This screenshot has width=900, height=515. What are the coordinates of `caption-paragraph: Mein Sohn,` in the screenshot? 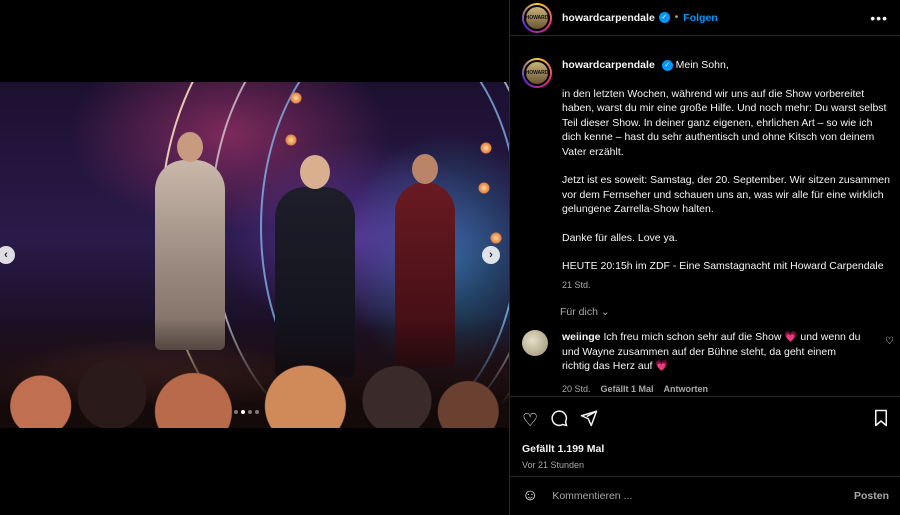 It's located at (702, 65).